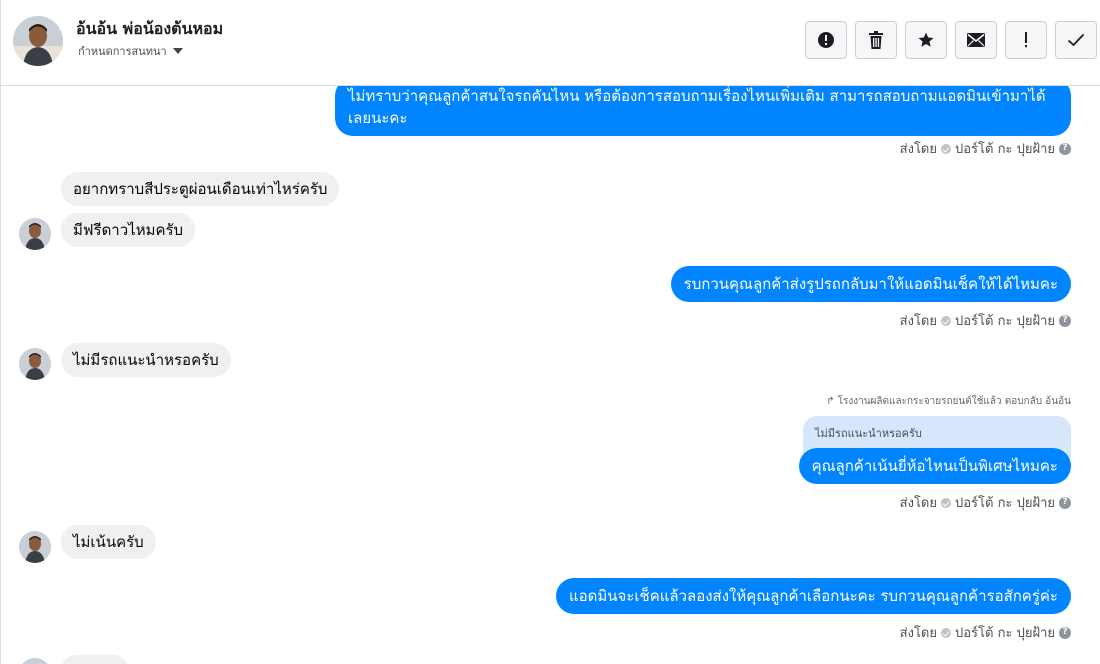  Describe the element at coordinates (830, 401) in the screenshot. I see `reply-arrow-icon: ↱` at that location.